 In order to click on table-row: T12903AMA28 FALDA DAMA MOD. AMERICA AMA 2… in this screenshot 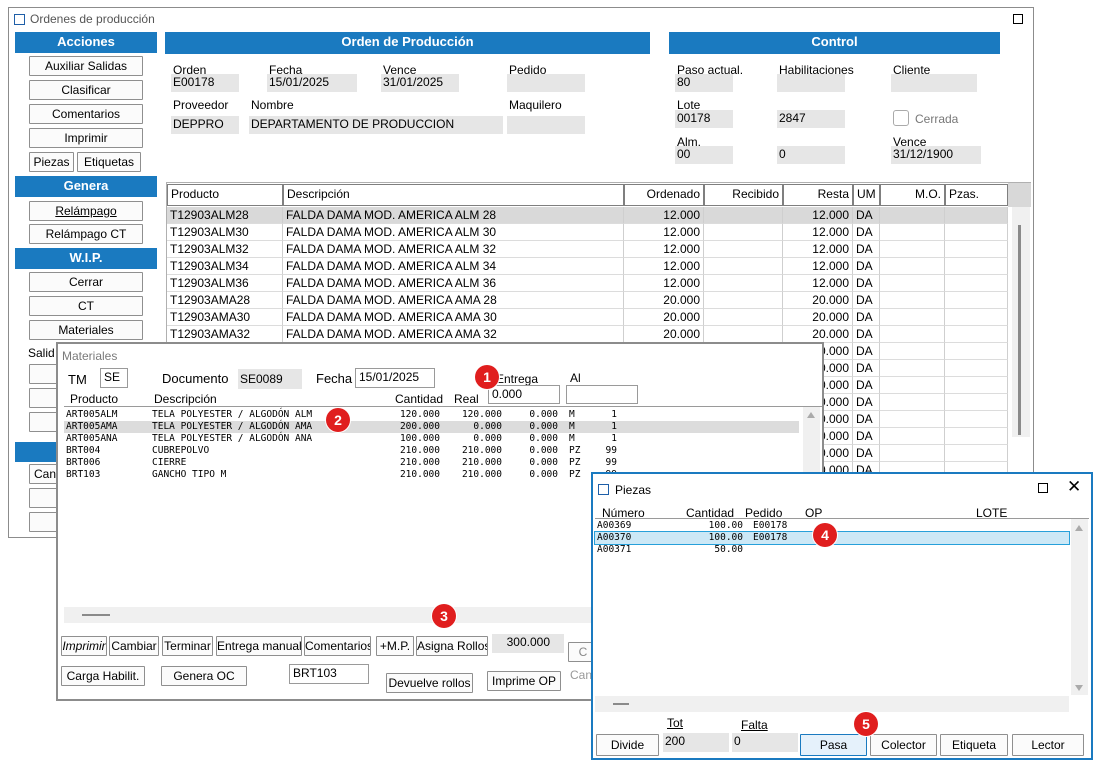, I will do `click(587, 300)`.